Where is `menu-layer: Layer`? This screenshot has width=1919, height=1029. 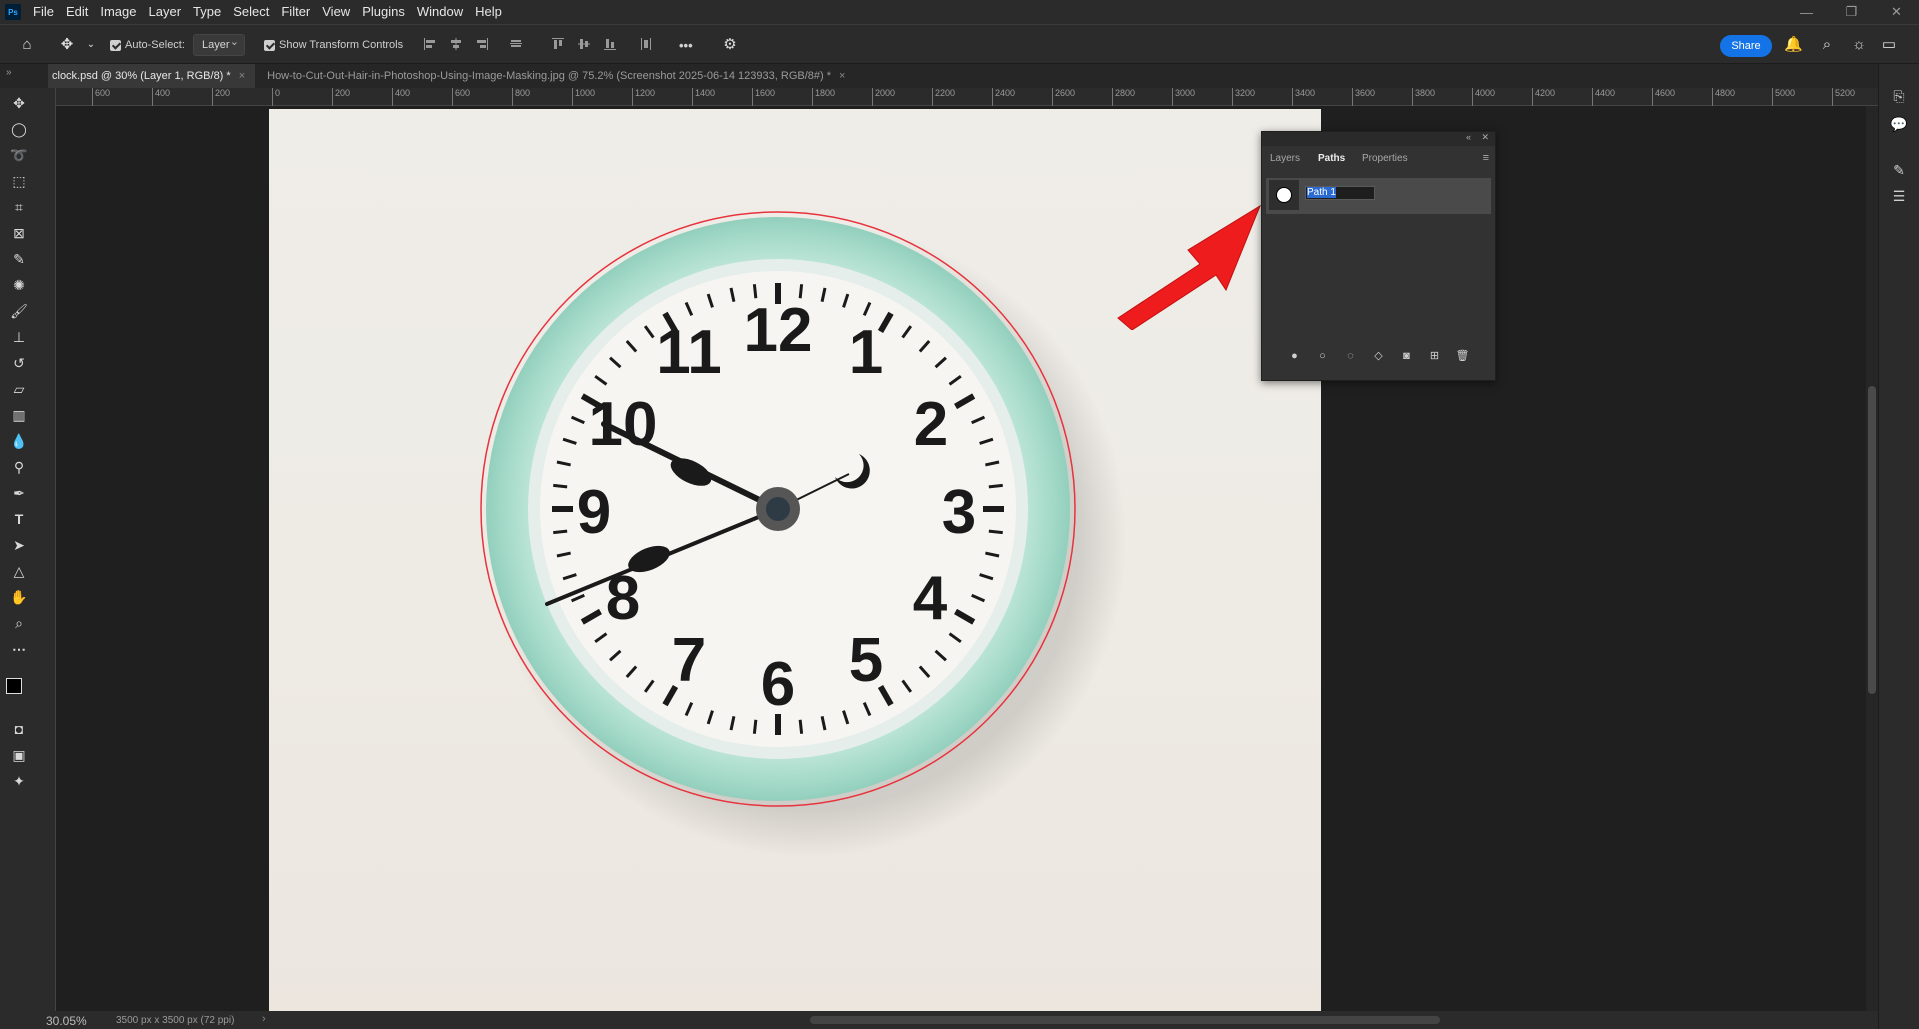
menu-layer: Layer is located at coordinates (165, 12).